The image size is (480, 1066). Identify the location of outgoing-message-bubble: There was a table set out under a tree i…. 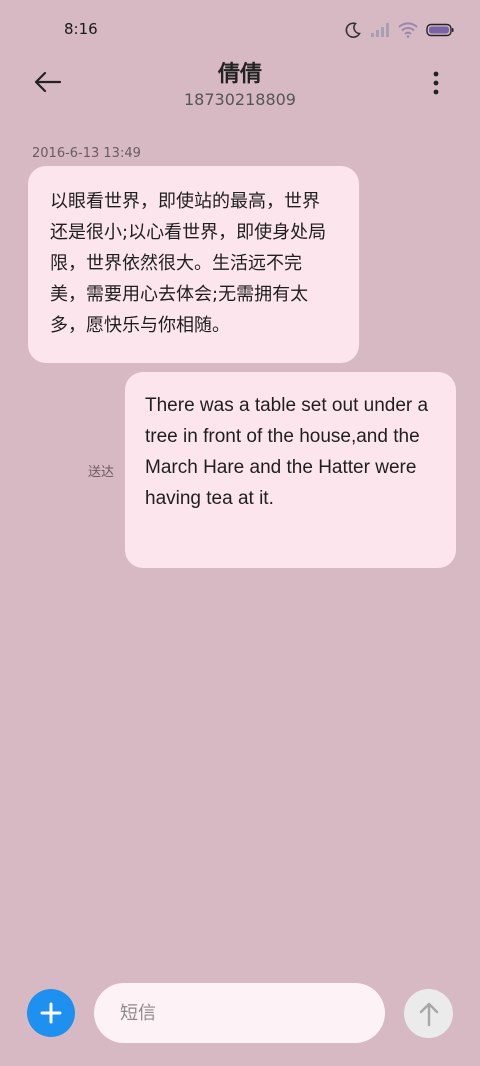
(290, 470).